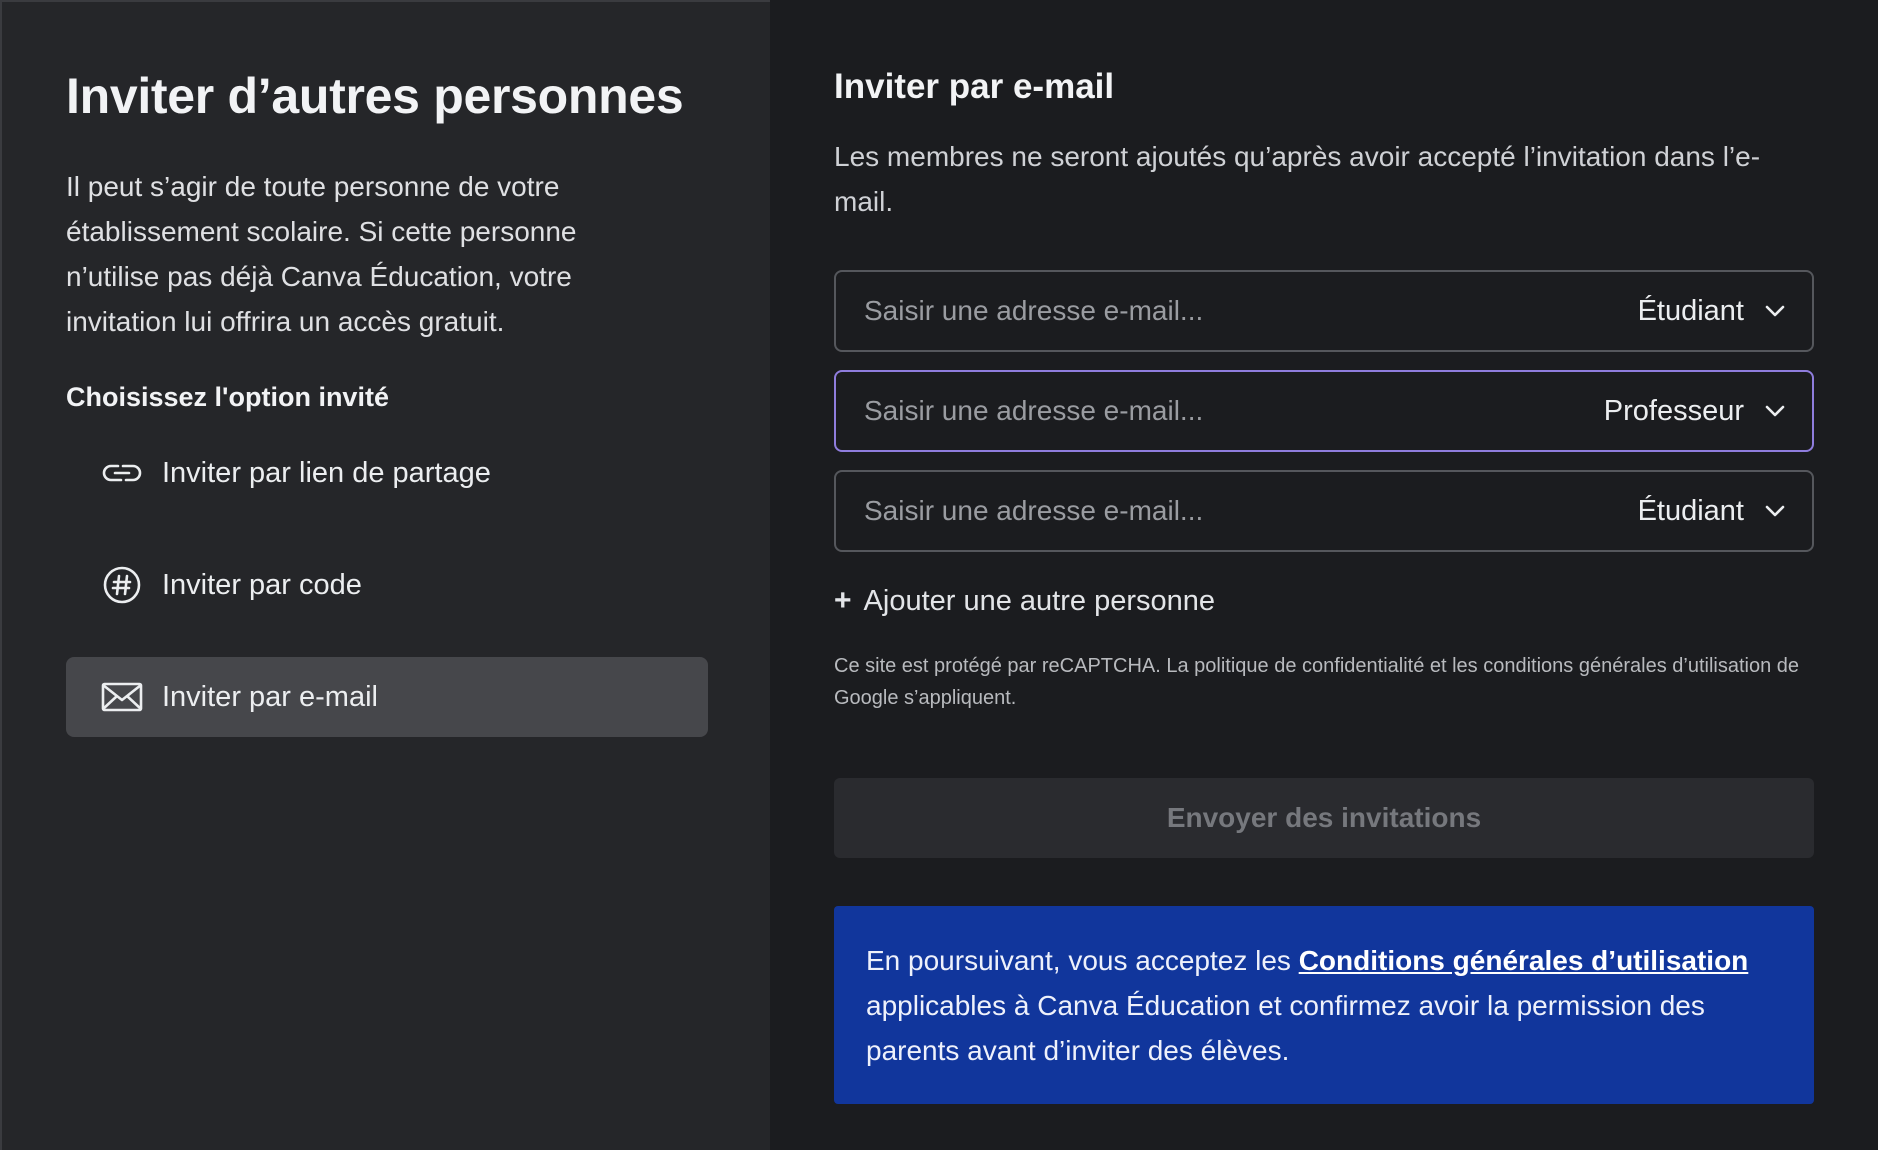 The width and height of the screenshot is (1878, 1150). I want to click on hash-icon, so click(122, 585).